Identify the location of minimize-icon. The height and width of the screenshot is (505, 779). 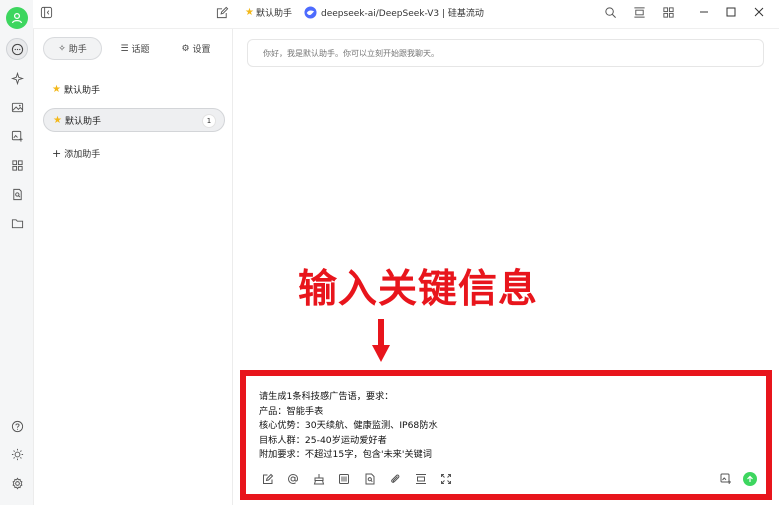
(704, 12).